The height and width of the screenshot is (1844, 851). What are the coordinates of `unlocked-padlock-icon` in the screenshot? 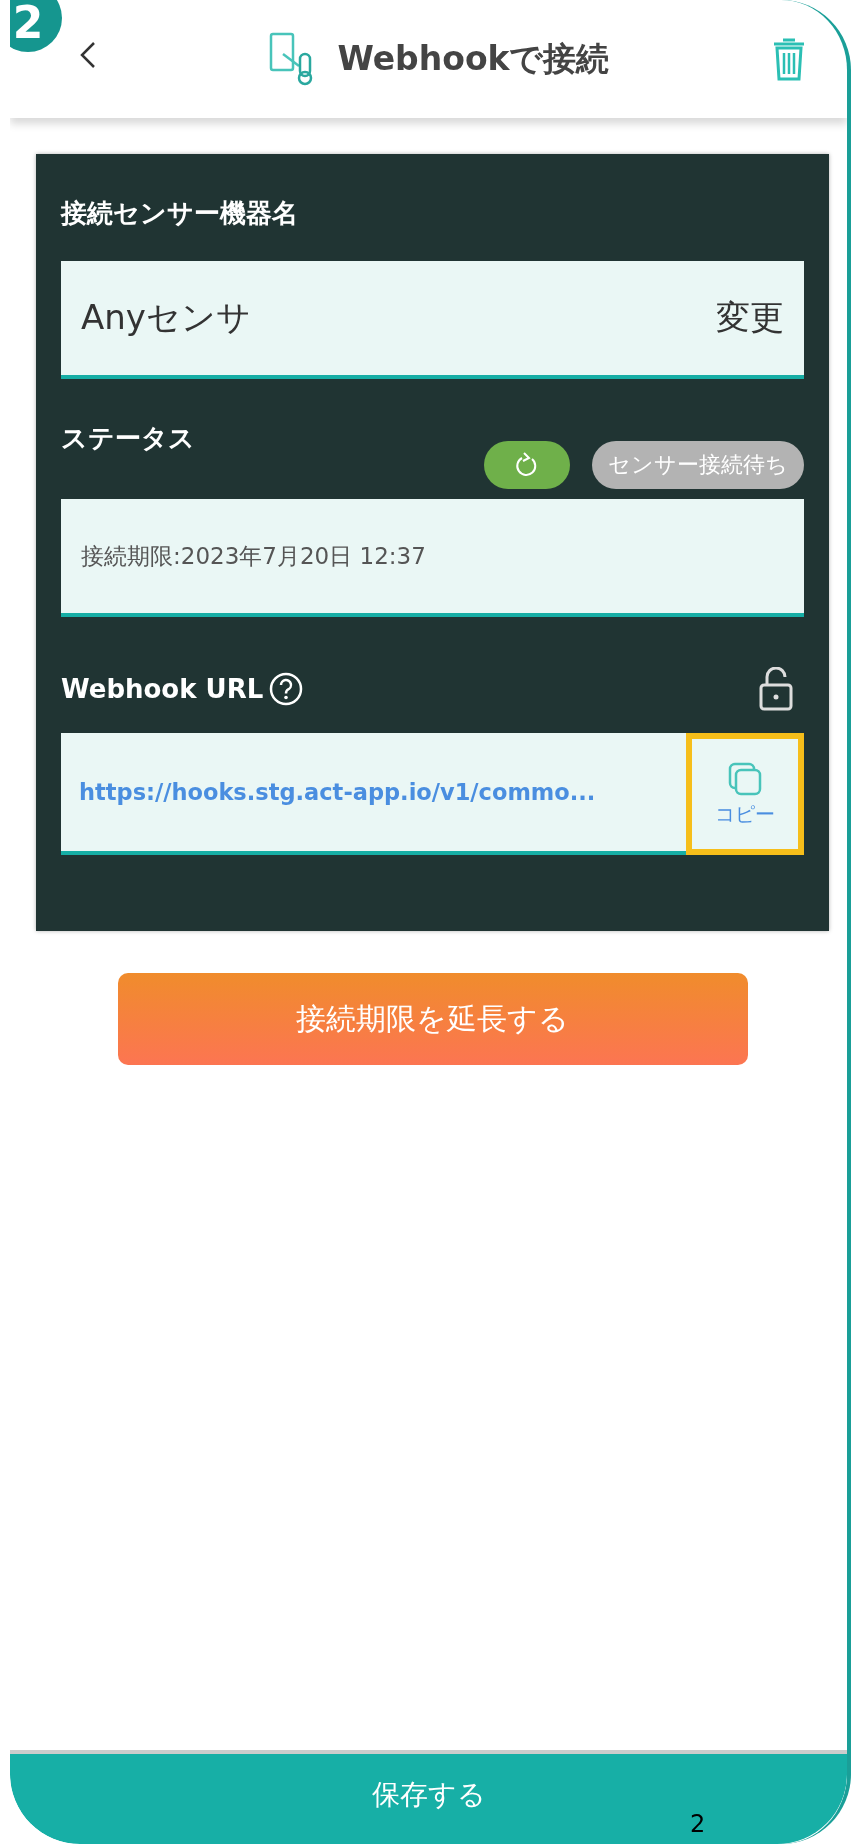 It's located at (776, 689).